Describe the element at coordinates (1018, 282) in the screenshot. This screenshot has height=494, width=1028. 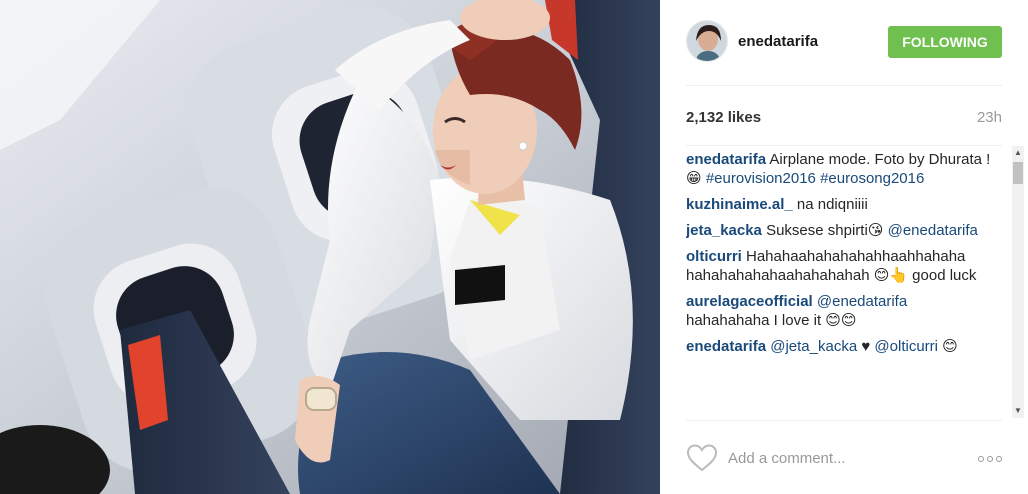
I see `comments-scrollbar: ▲ ▼` at that location.